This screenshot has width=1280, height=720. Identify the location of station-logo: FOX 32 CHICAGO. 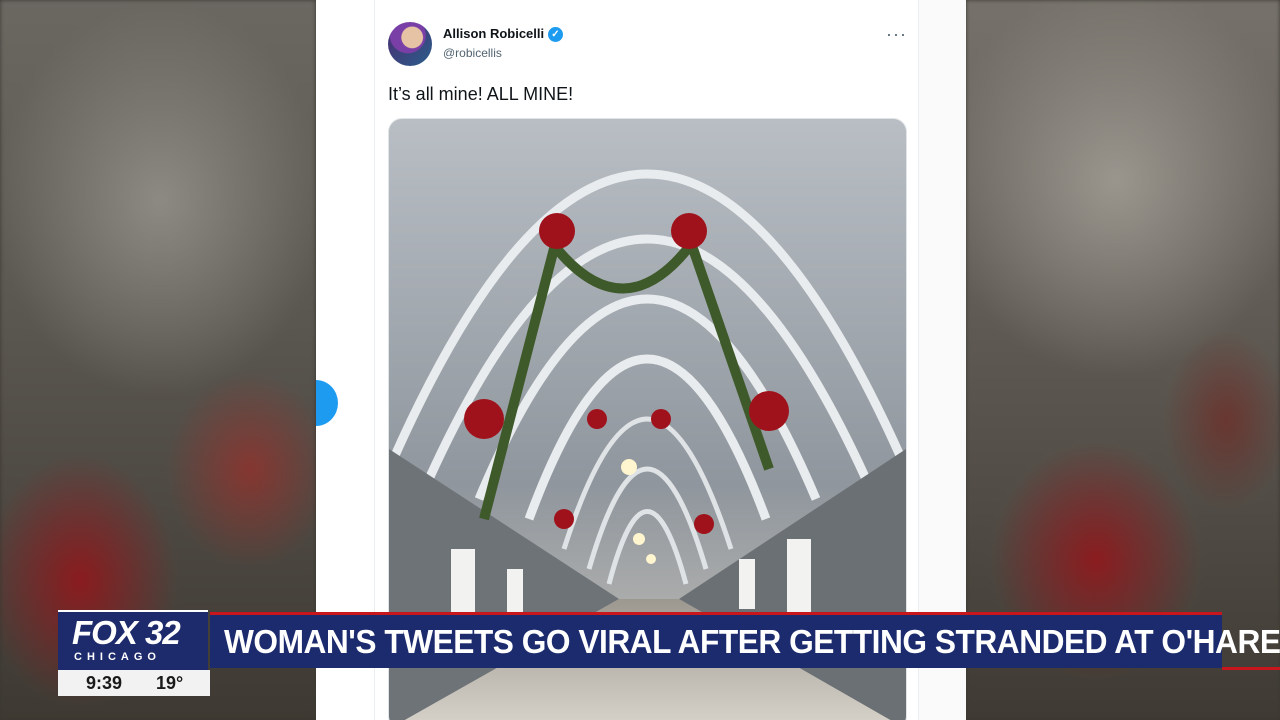
(133, 641).